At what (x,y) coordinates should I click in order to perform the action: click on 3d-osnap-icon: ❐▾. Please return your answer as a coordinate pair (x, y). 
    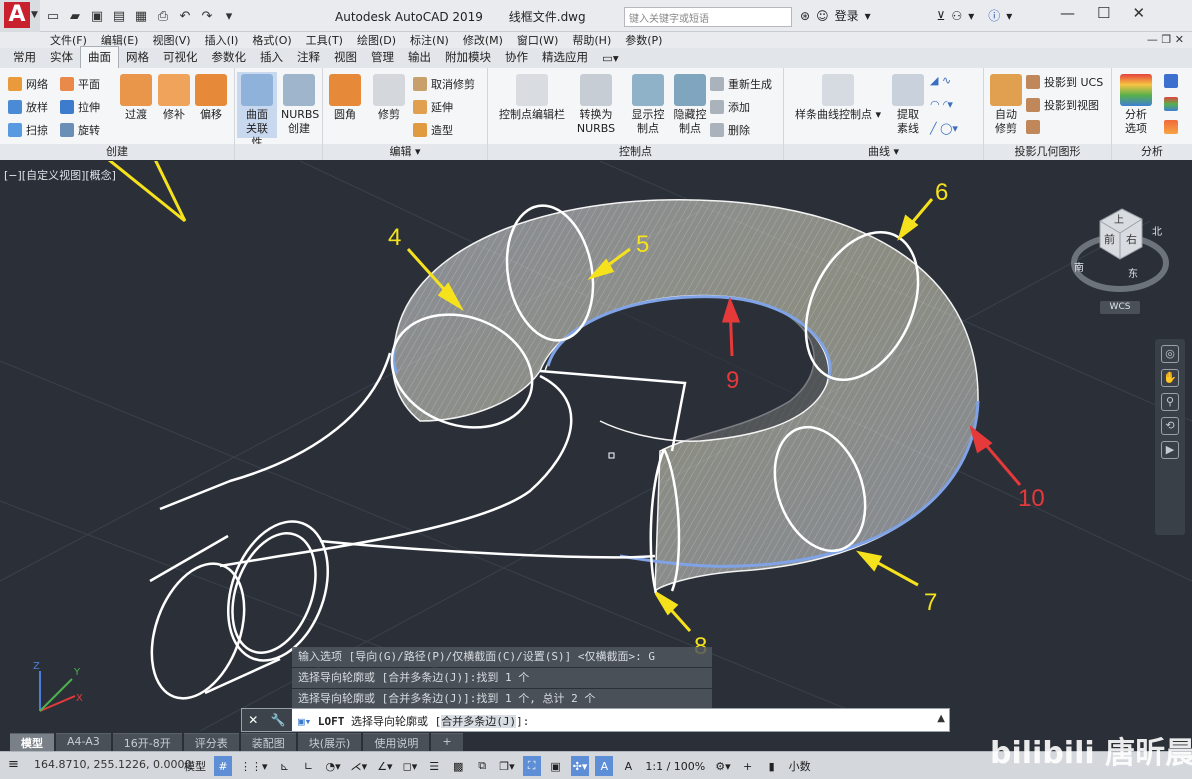
    Looking at the image, I should click on (506, 766).